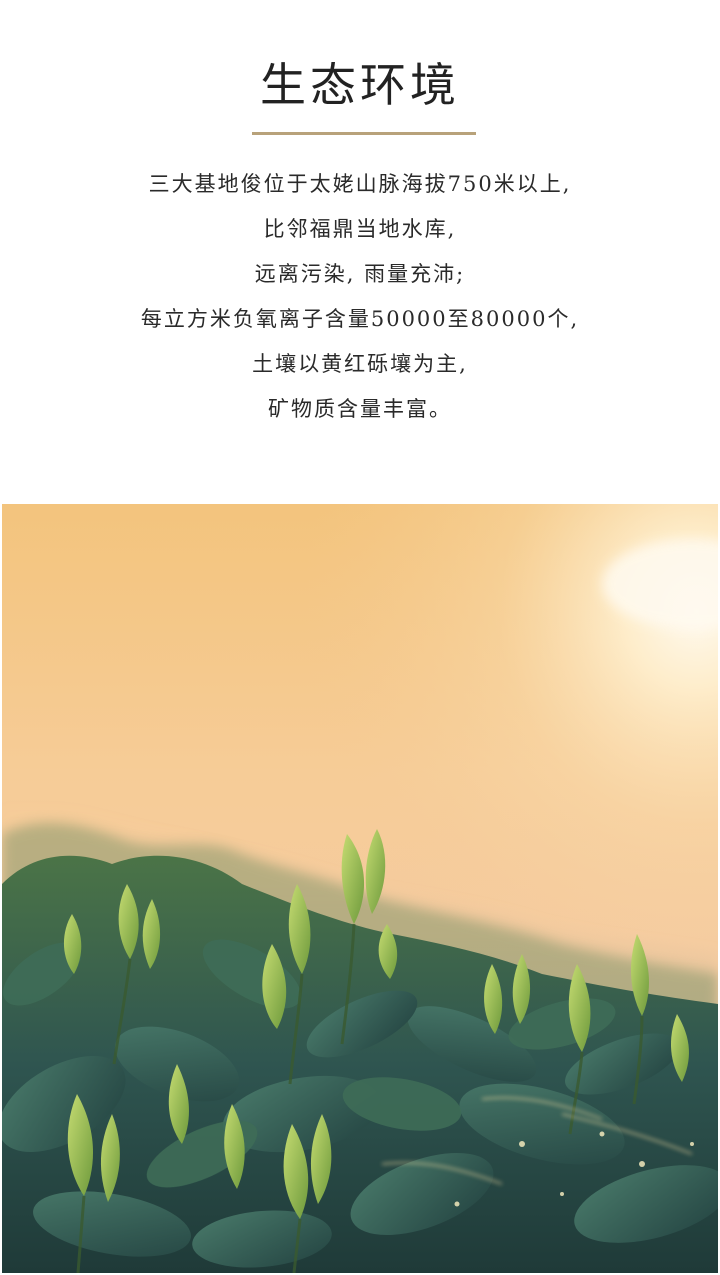 This screenshot has height=1275, width=720. What do you see at coordinates (360, 85) in the screenshot?
I see `section-title: 生态环境` at bounding box center [360, 85].